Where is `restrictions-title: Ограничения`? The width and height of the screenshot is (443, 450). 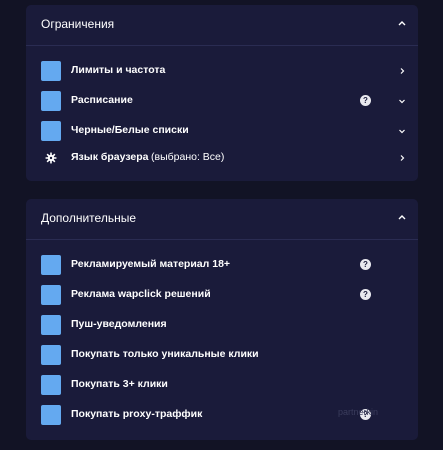 restrictions-title: Ограничения is located at coordinates (78, 24).